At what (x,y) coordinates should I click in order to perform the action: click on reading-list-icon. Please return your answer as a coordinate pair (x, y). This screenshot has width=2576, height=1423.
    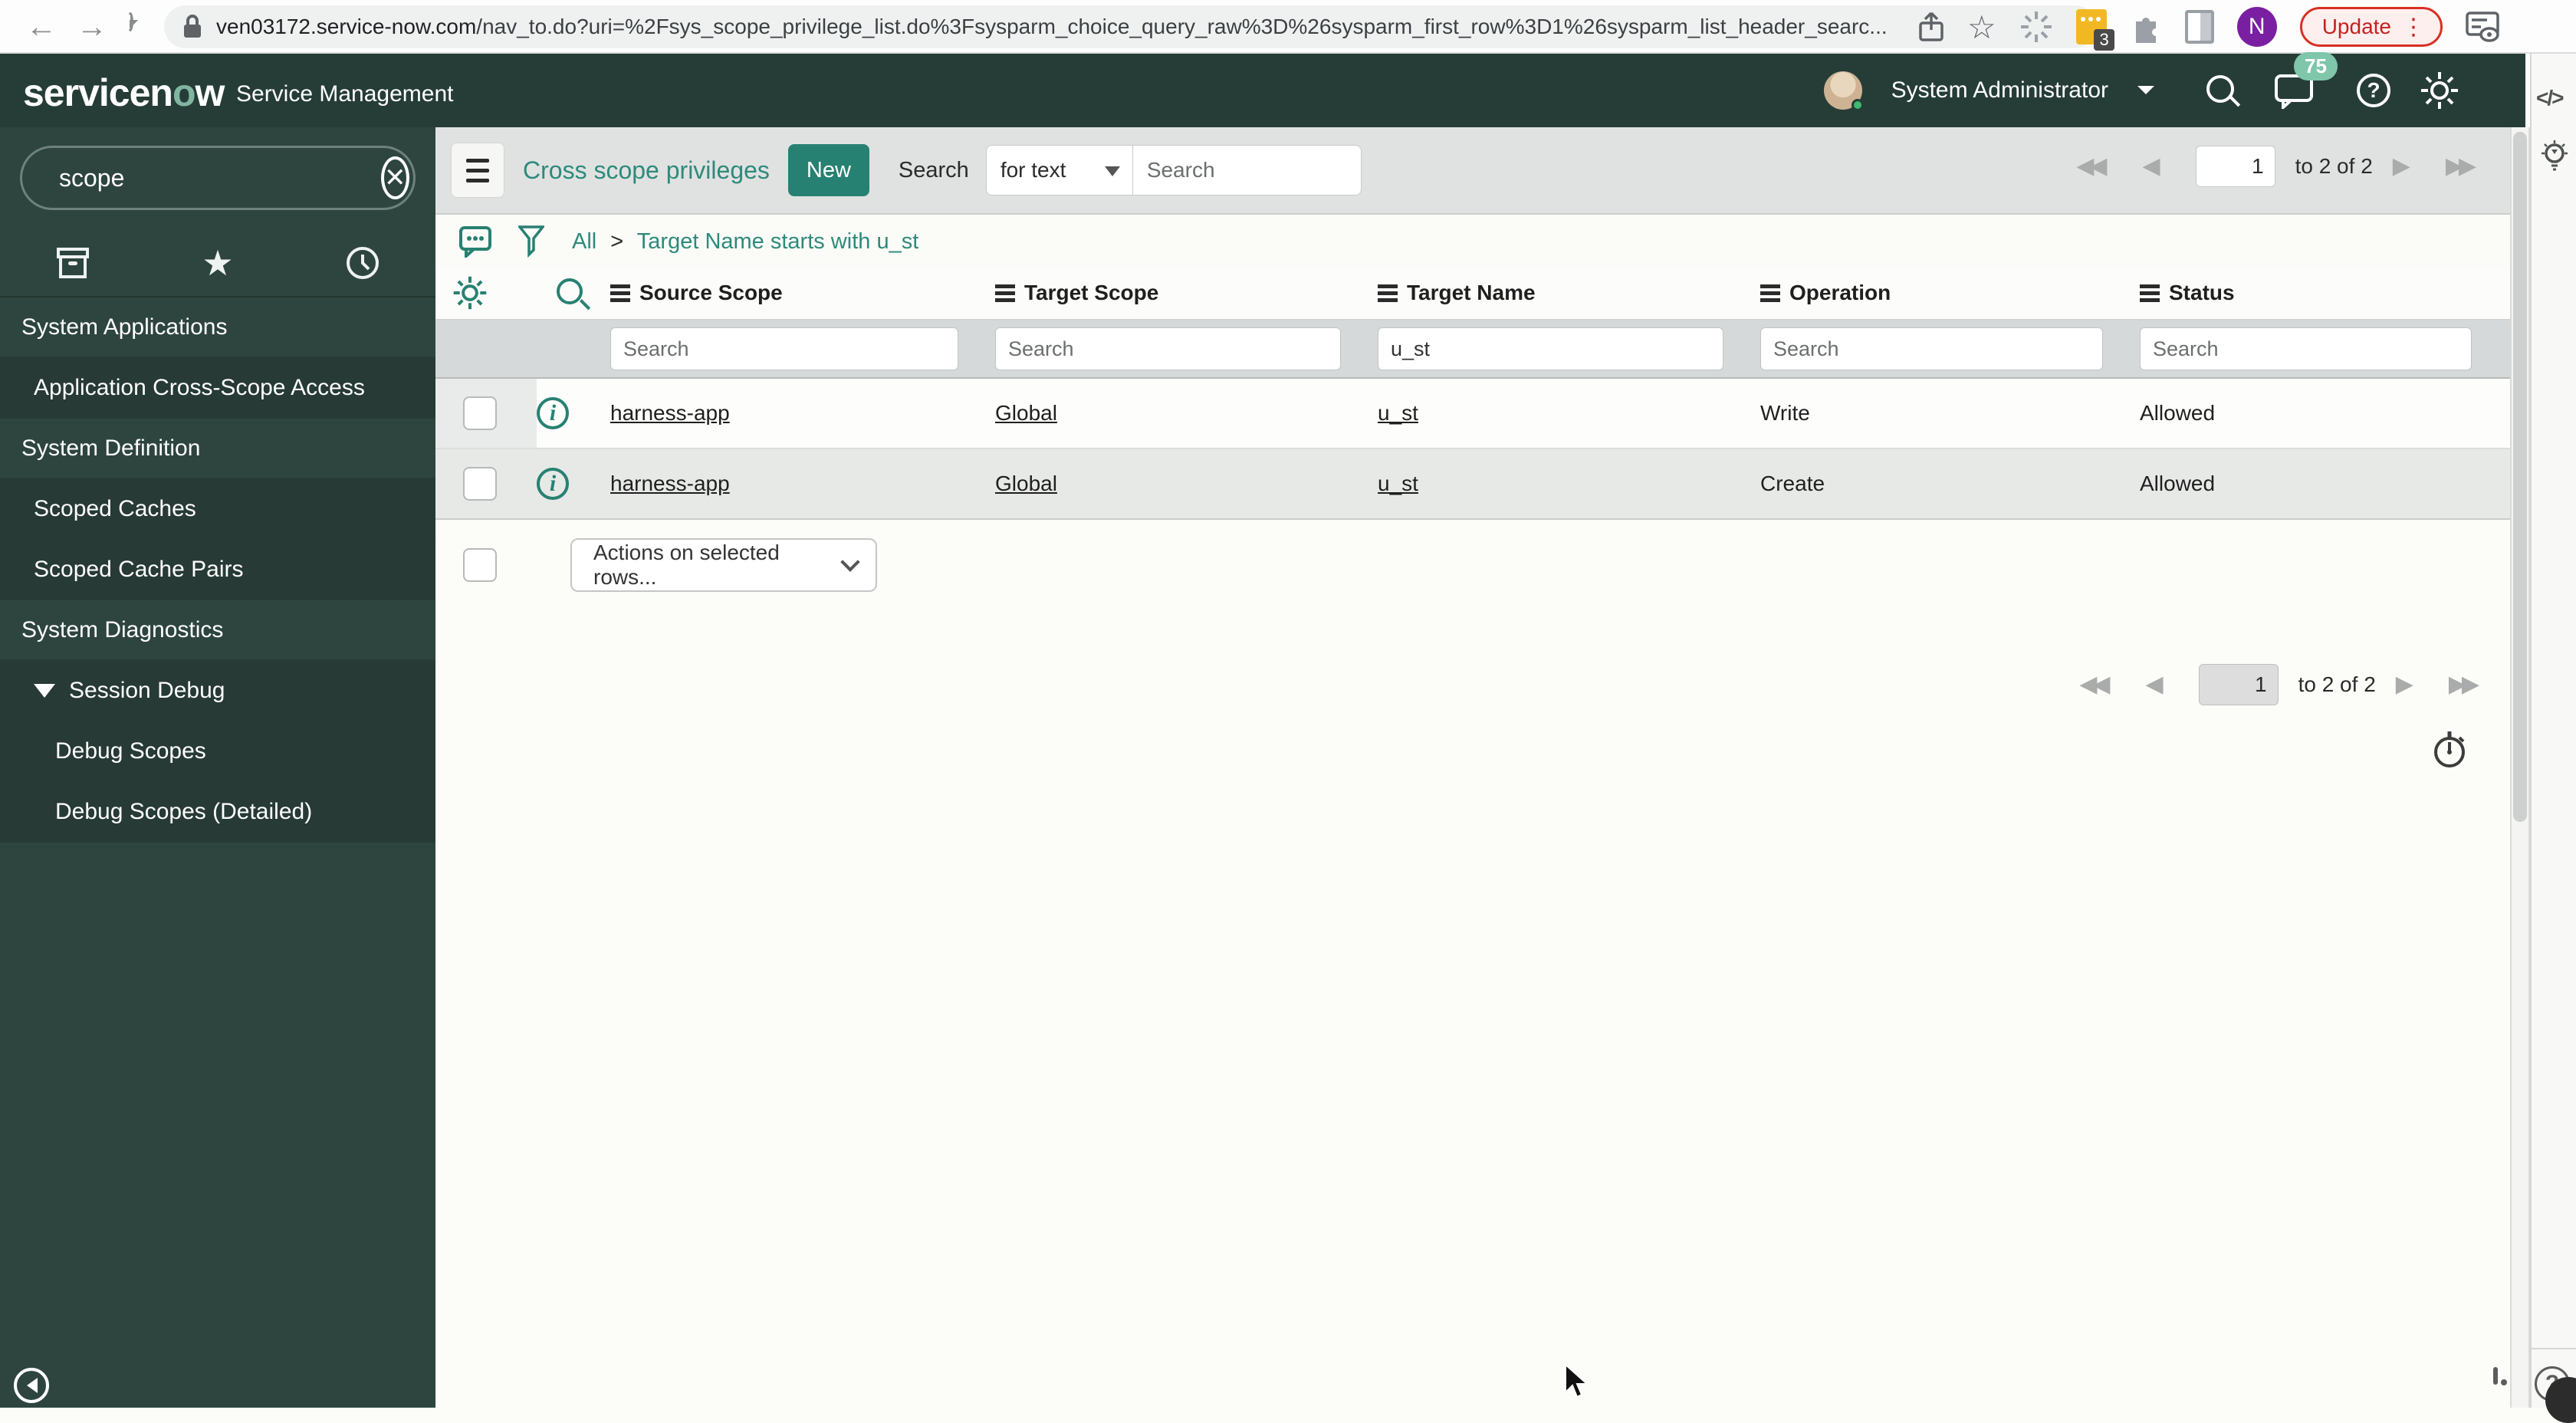
    Looking at the image, I should click on (2482, 27).